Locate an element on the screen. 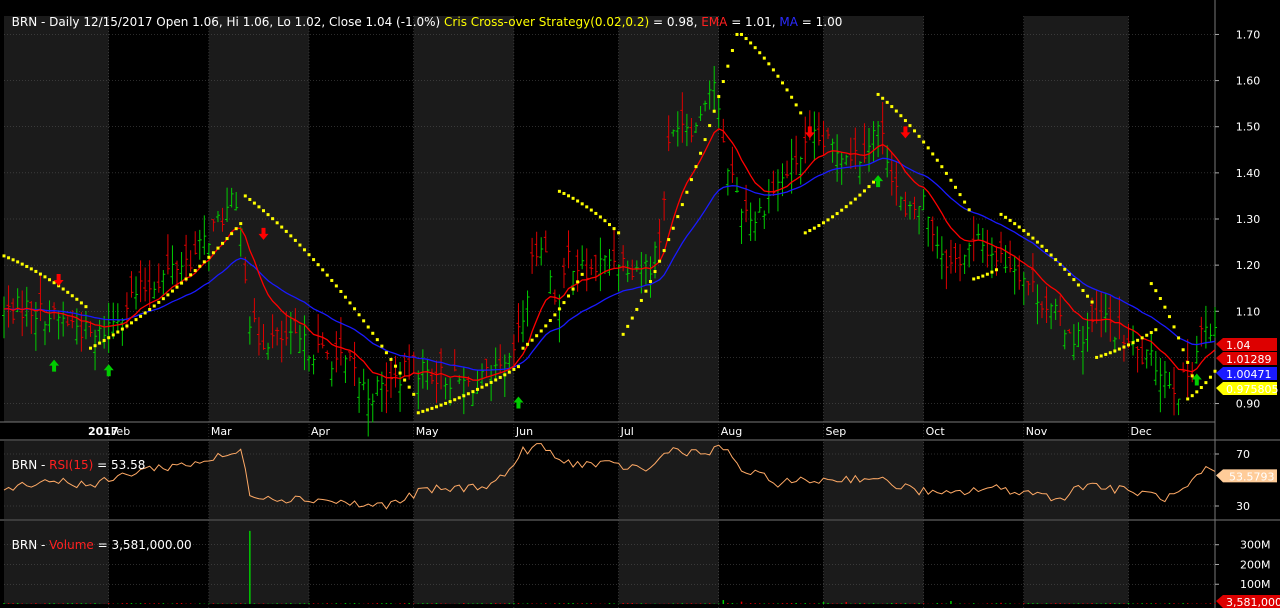  rsi-pane-header: BRN - RSI(15) = 53.58 is located at coordinates (75, 458).